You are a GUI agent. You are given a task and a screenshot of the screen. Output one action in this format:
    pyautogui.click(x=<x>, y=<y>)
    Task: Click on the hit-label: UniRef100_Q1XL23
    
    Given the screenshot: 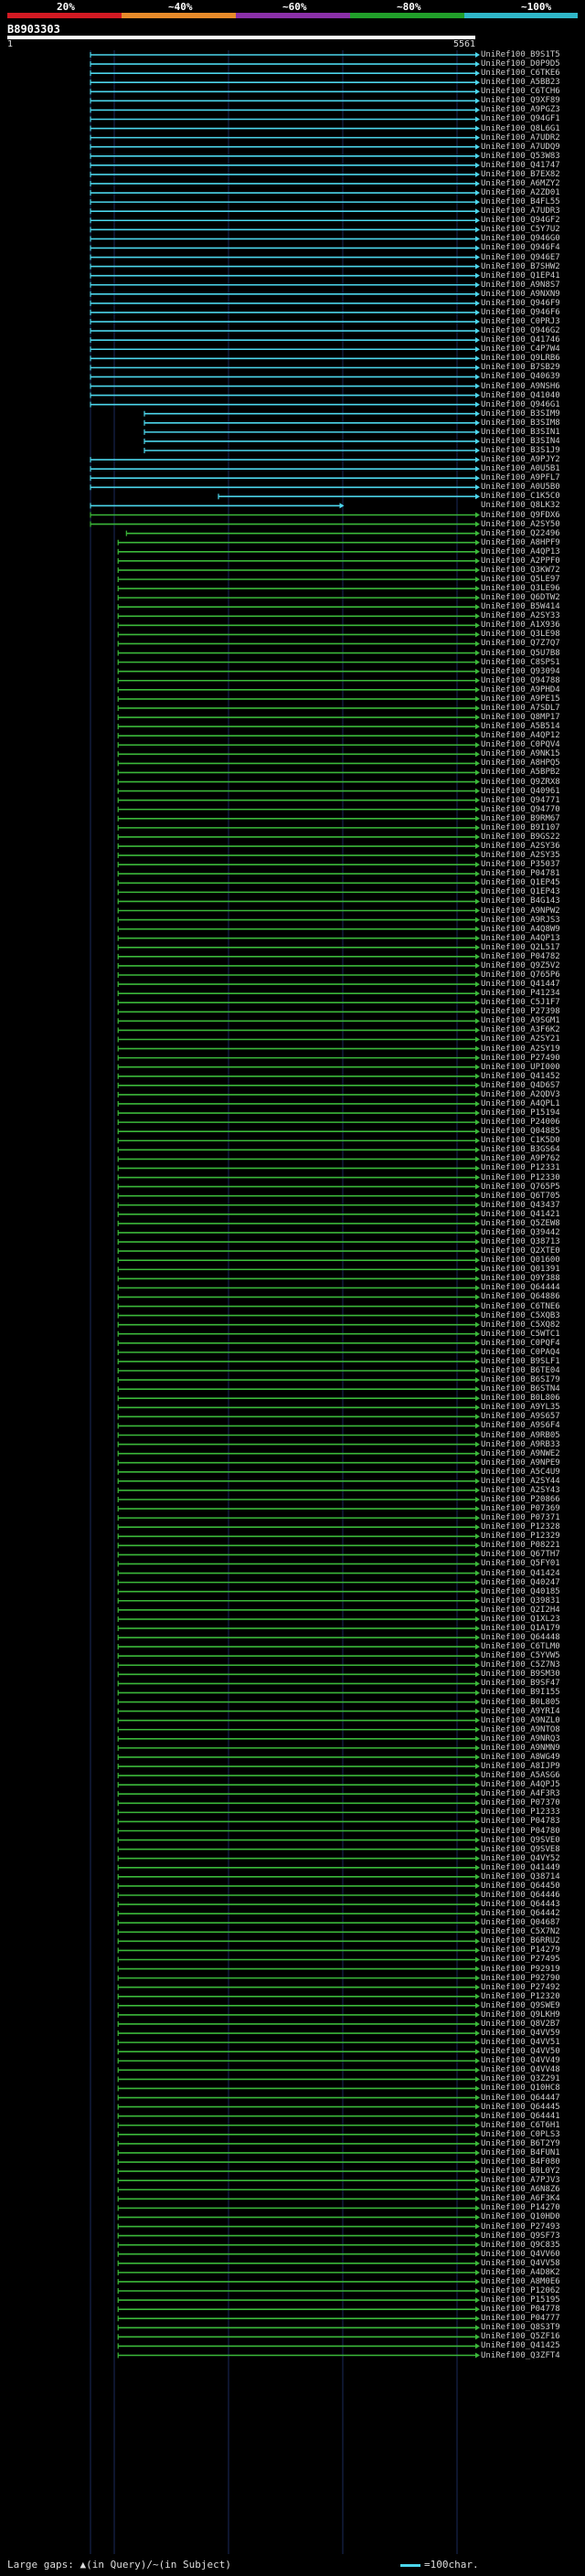 What is the action you would take?
    pyautogui.click(x=520, y=1619)
    